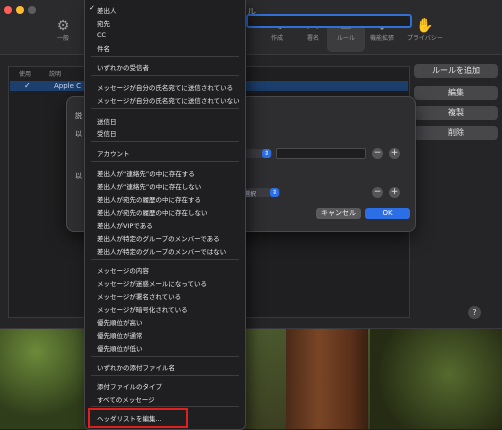  What do you see at coordinates (345, 38) in the screenshot?
I see `toolbar-label: ルール` at bounding box center [345, 38].